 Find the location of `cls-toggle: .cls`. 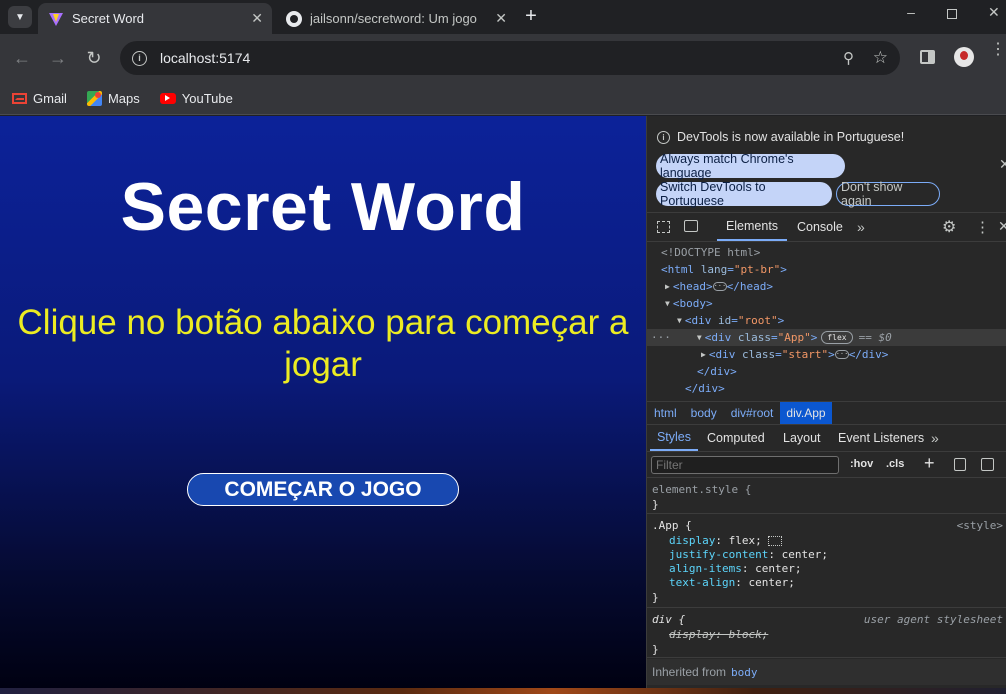

cls-toggle: .cls is located at coordinates (895, 464).